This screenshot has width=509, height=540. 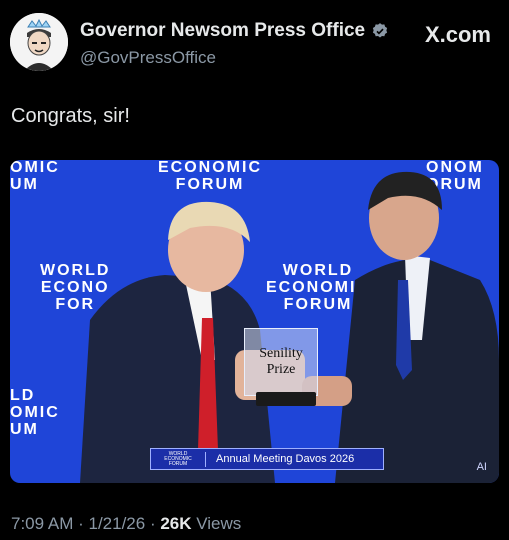 I want to click on avatar-caricature-icon, so click(x=39, y=42).